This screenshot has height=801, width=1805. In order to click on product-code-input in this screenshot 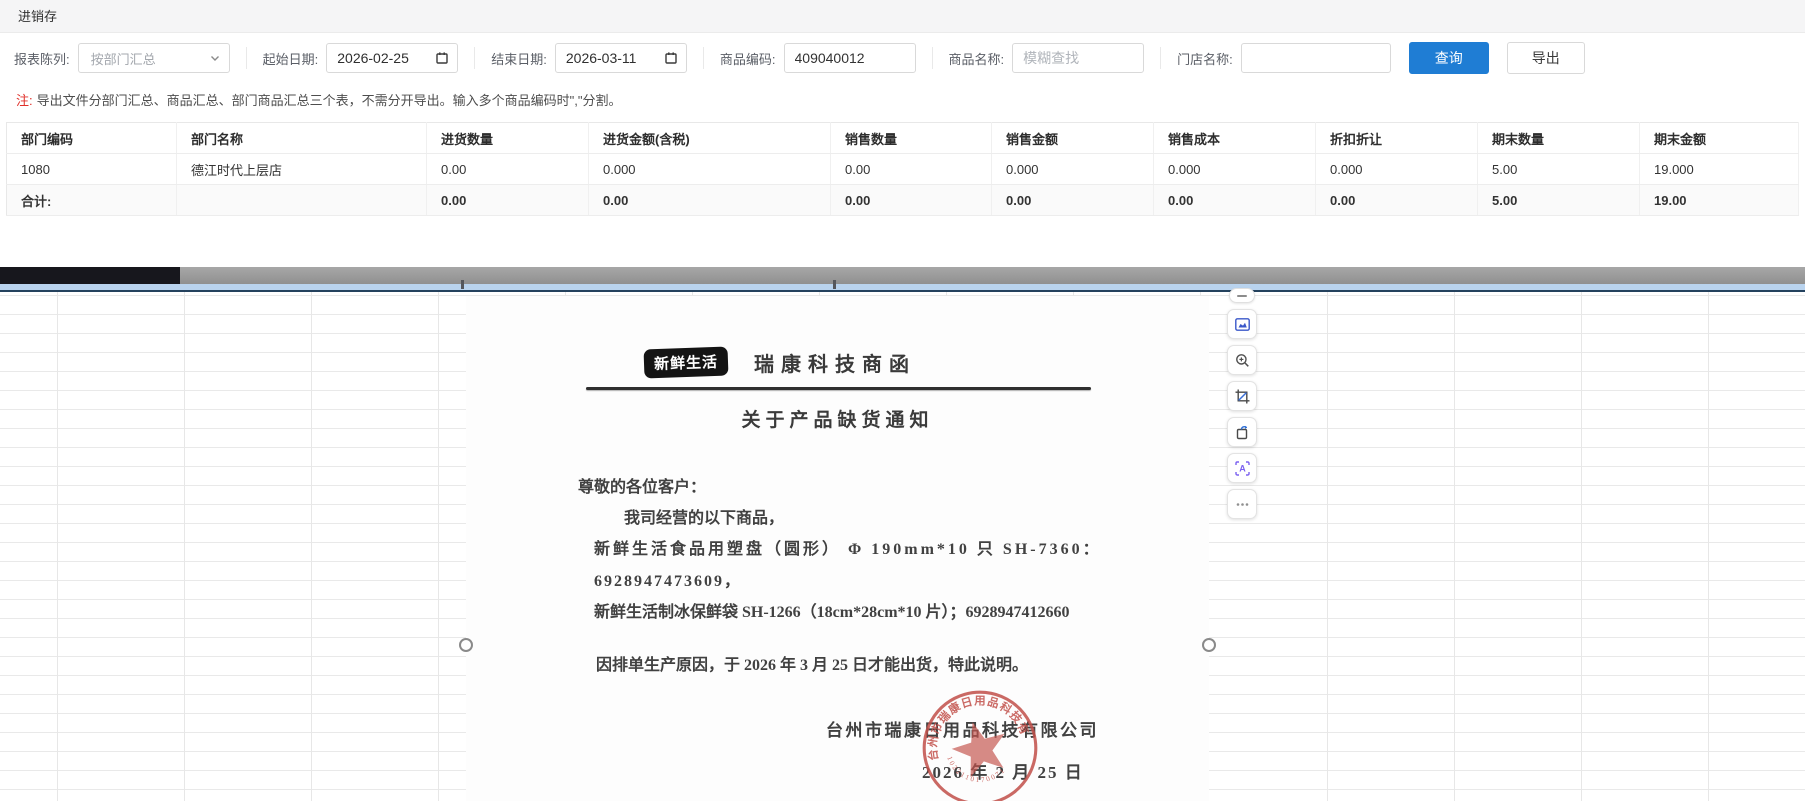, I will do `click(849, 58)`.